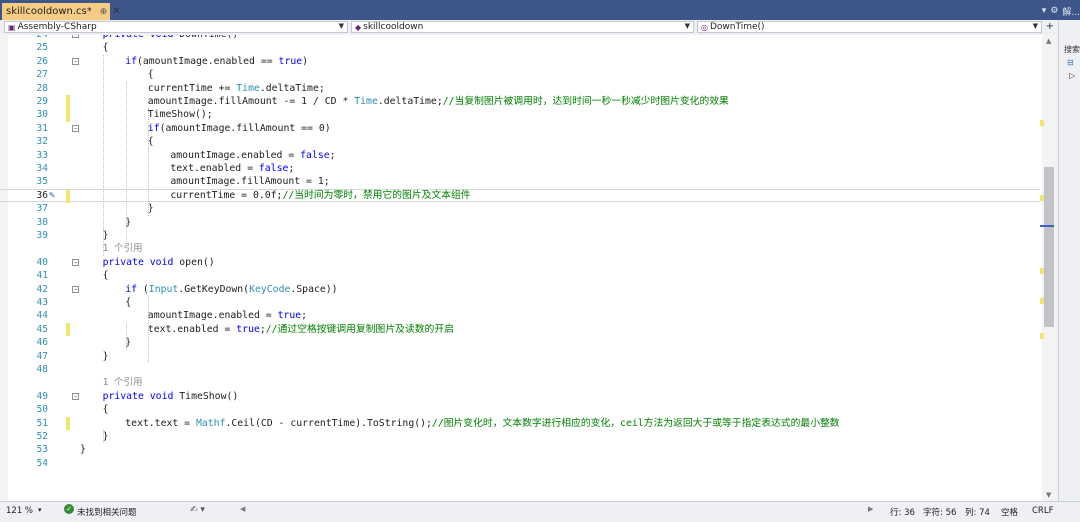  I want to click on class-combo: ◆ skillcooldown ▼, so click(522, 27).